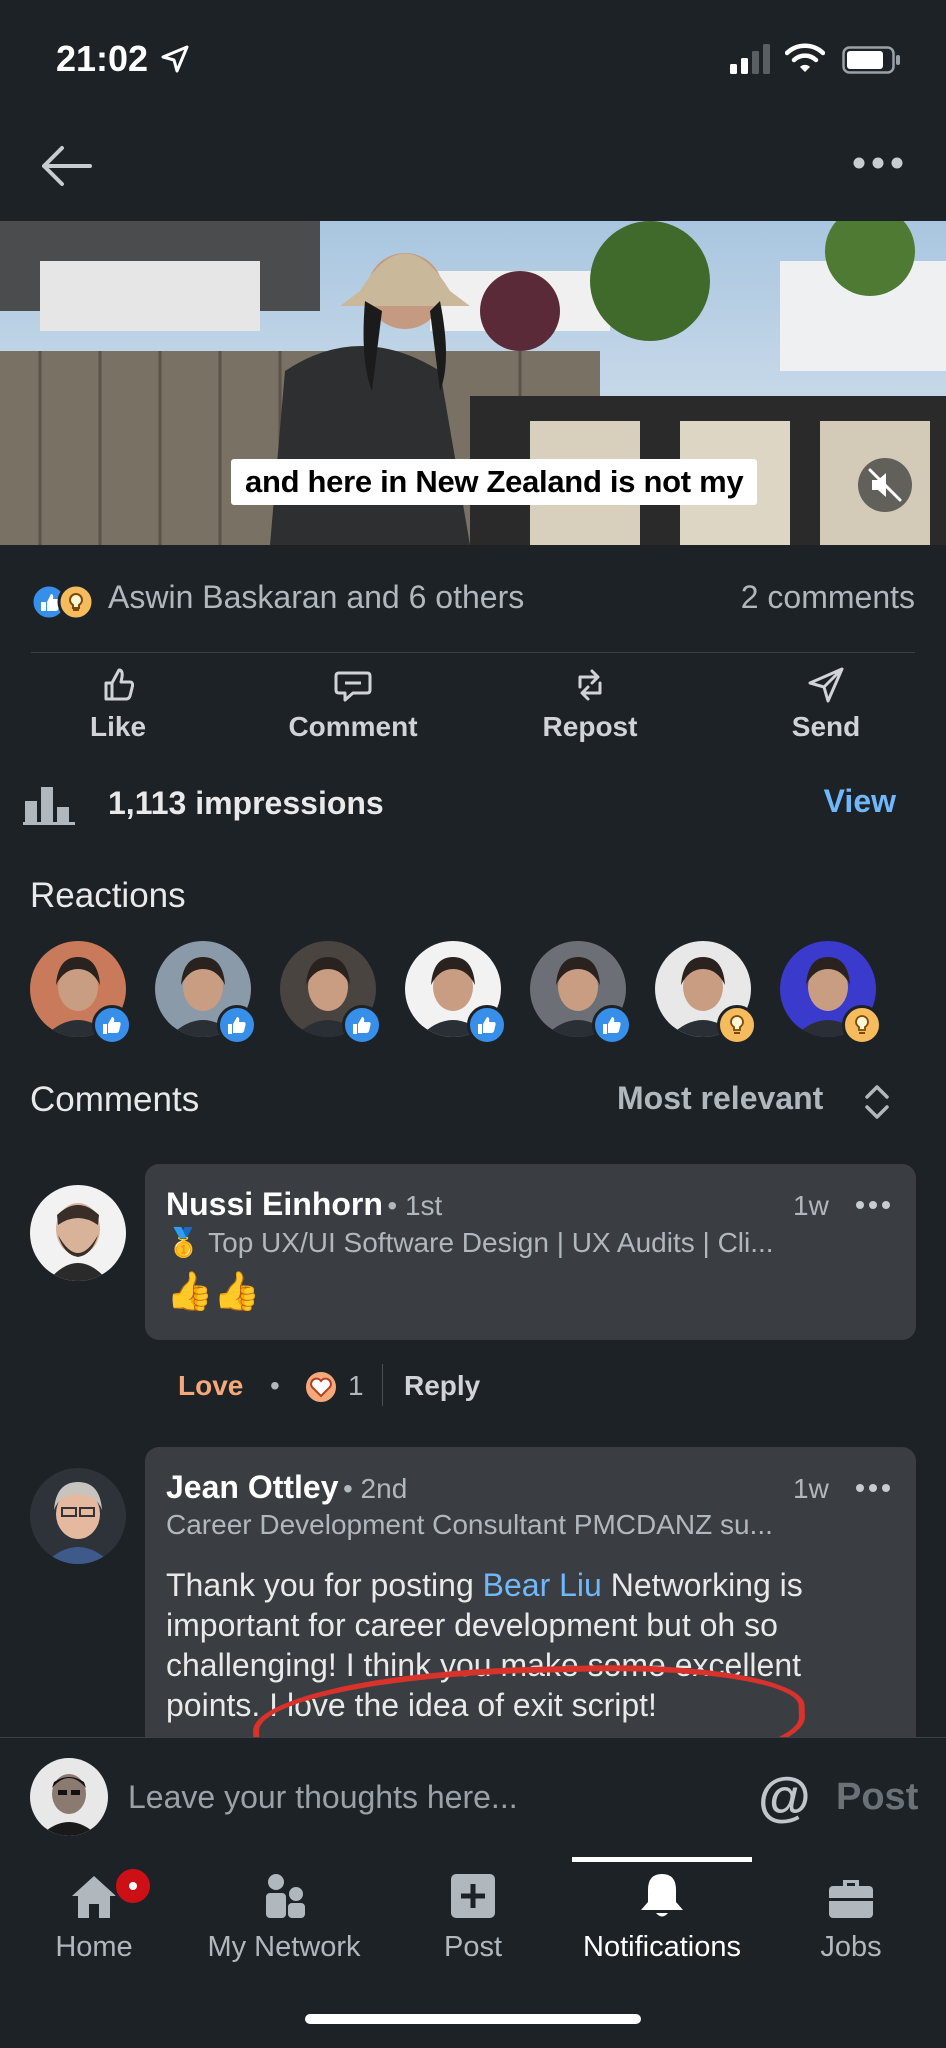 This screenshot has height=2048, width=946. What do you see at coordinates (115, 1099) in the screenshot?
I see `comments-heading: Comments` at bounding box center [115, 1099].